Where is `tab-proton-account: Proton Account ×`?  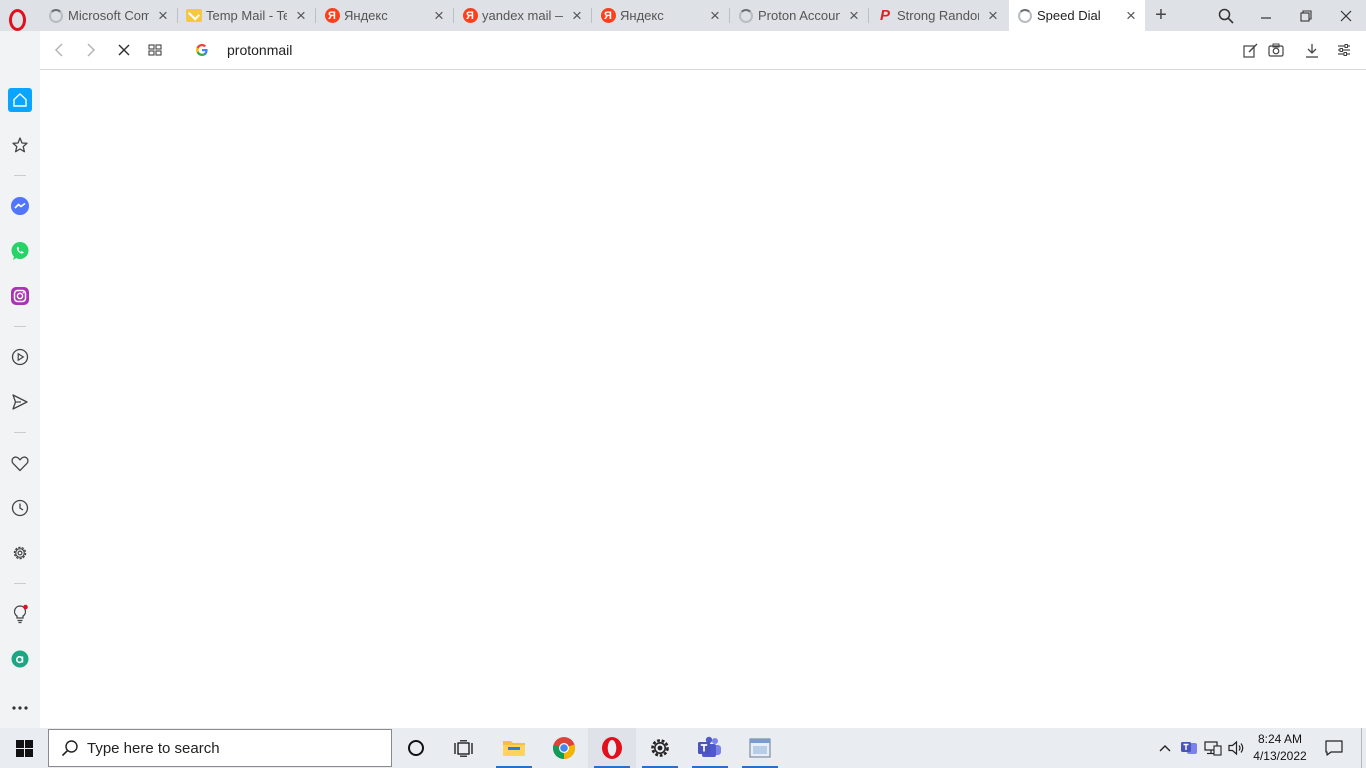
tab-proton-account: Proton Account × is located at coordinates (799, 15).